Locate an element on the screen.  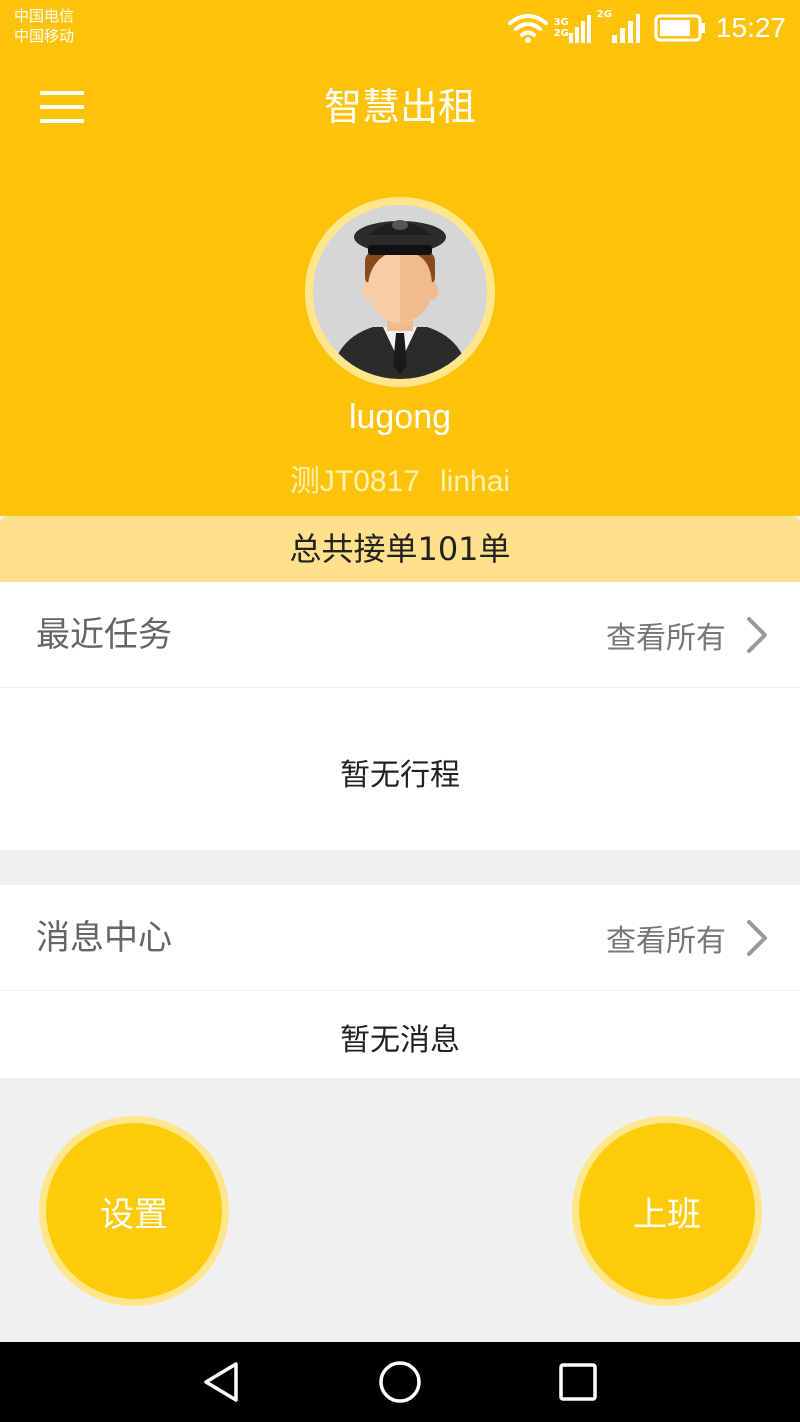
system-navigation-bar is located at coordinates (400, 1382).